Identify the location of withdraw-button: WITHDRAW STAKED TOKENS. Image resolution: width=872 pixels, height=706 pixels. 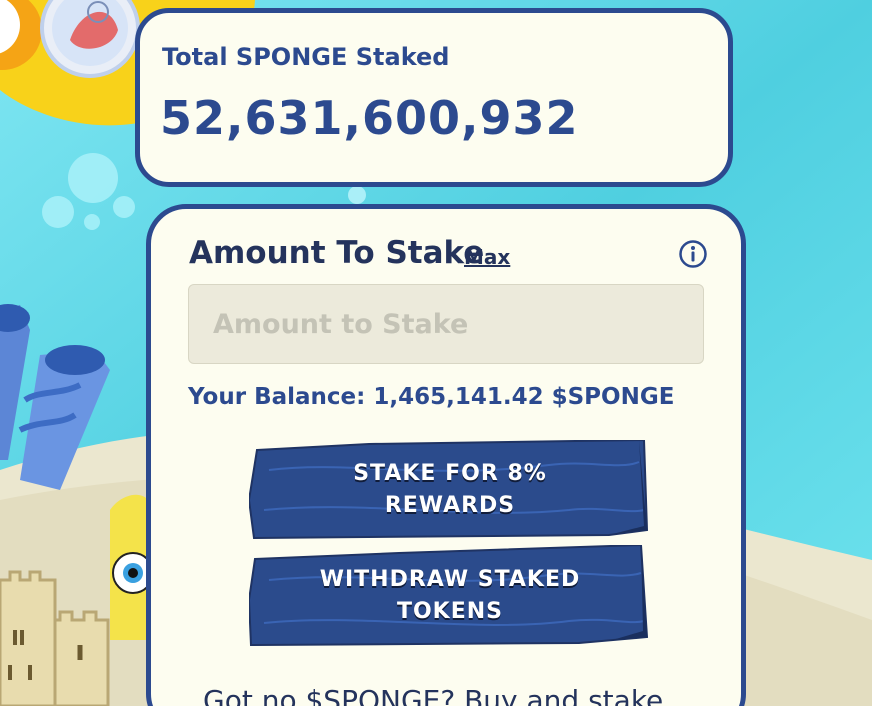
(450, 596).